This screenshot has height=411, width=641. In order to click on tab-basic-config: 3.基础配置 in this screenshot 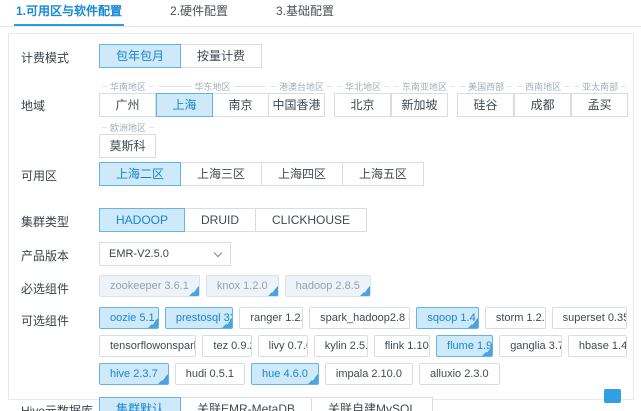, I will do `click(305, 13)`.